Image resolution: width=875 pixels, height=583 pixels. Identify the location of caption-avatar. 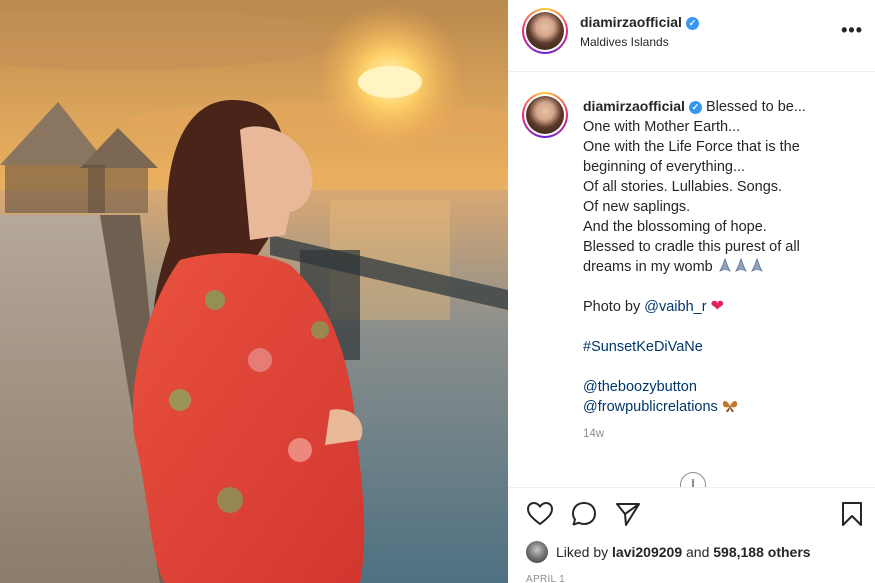
(545, 115).